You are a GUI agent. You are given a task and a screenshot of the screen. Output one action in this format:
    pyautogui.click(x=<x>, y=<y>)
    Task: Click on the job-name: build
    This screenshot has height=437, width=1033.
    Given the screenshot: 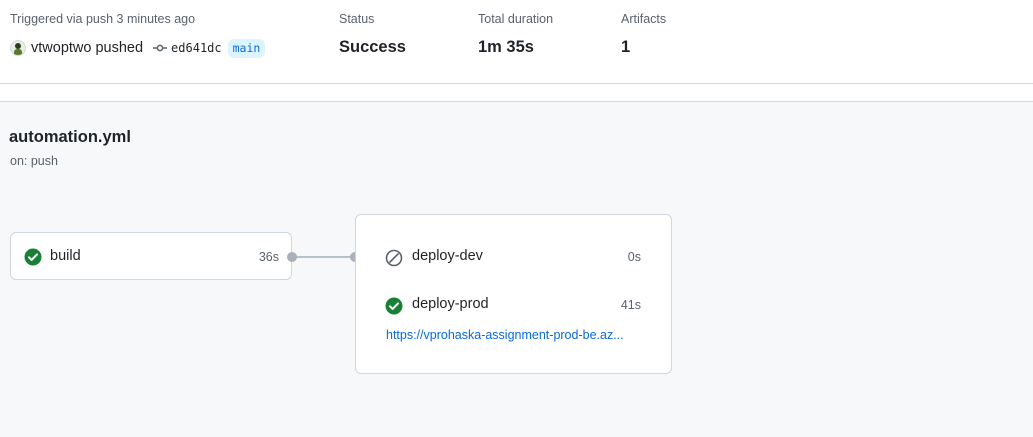 What is the action you would take?
    pyautogui.click(x=65, y=256)
    